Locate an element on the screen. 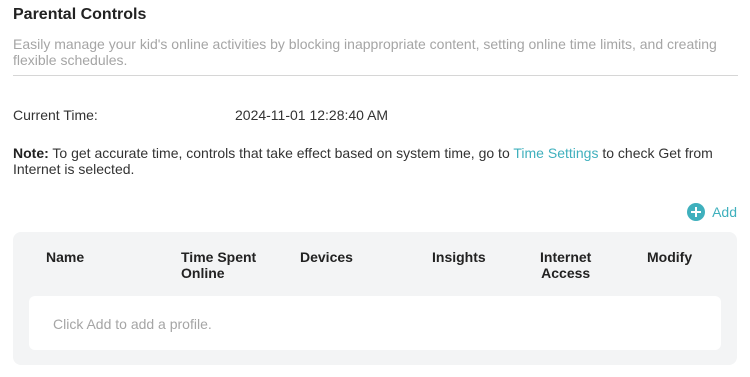  empty-table-row: Click Add to add a profile. is located at coordinates (375, 323).